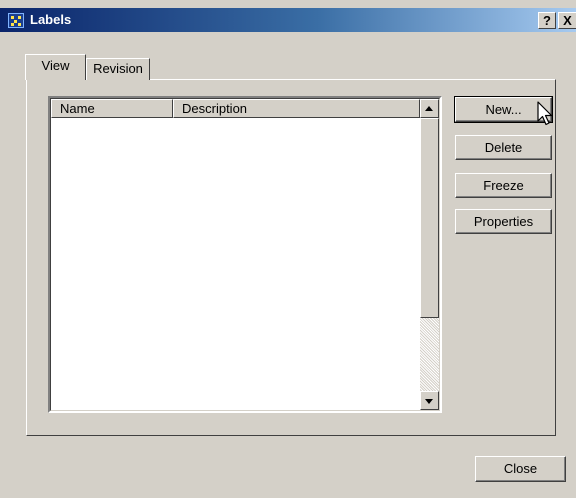 The image size is (576, 498). I want to click on labels-app-icon, so click(16, 20).